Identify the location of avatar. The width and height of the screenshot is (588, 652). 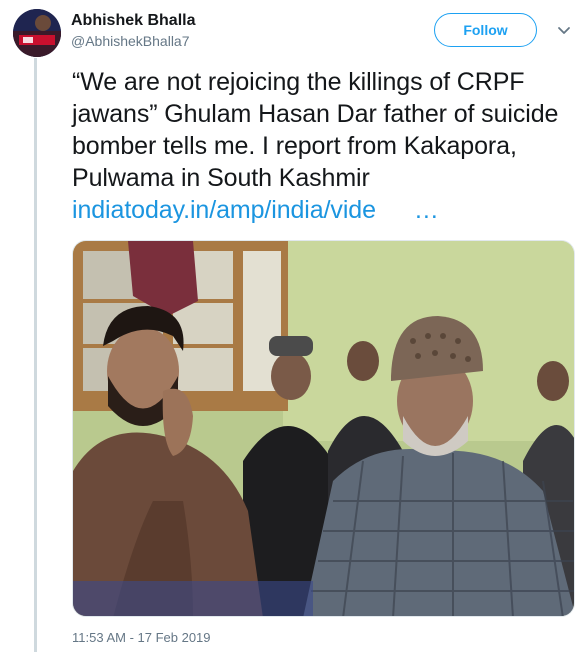
(37, 33).